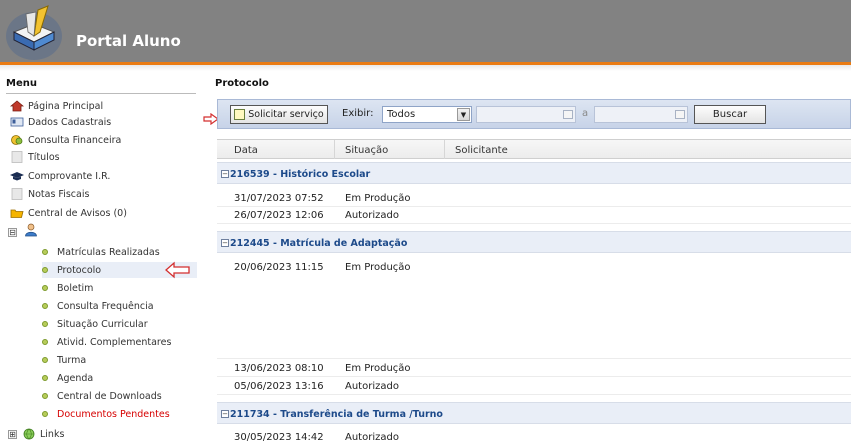 This screenshot has height=443, width=851. Describe the element at coordinates (66, 106) in the screenshot. I see `sidebar-item-label: Página Principal` at that location.